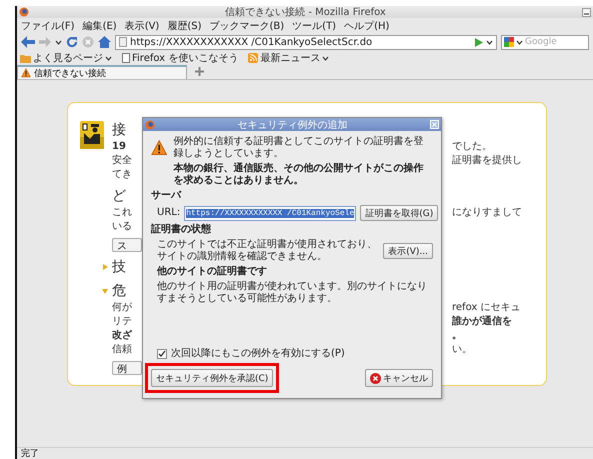  Describe the element at coordinates (119, 267) in the screenshot. I see `section-heading: 技` at that location.